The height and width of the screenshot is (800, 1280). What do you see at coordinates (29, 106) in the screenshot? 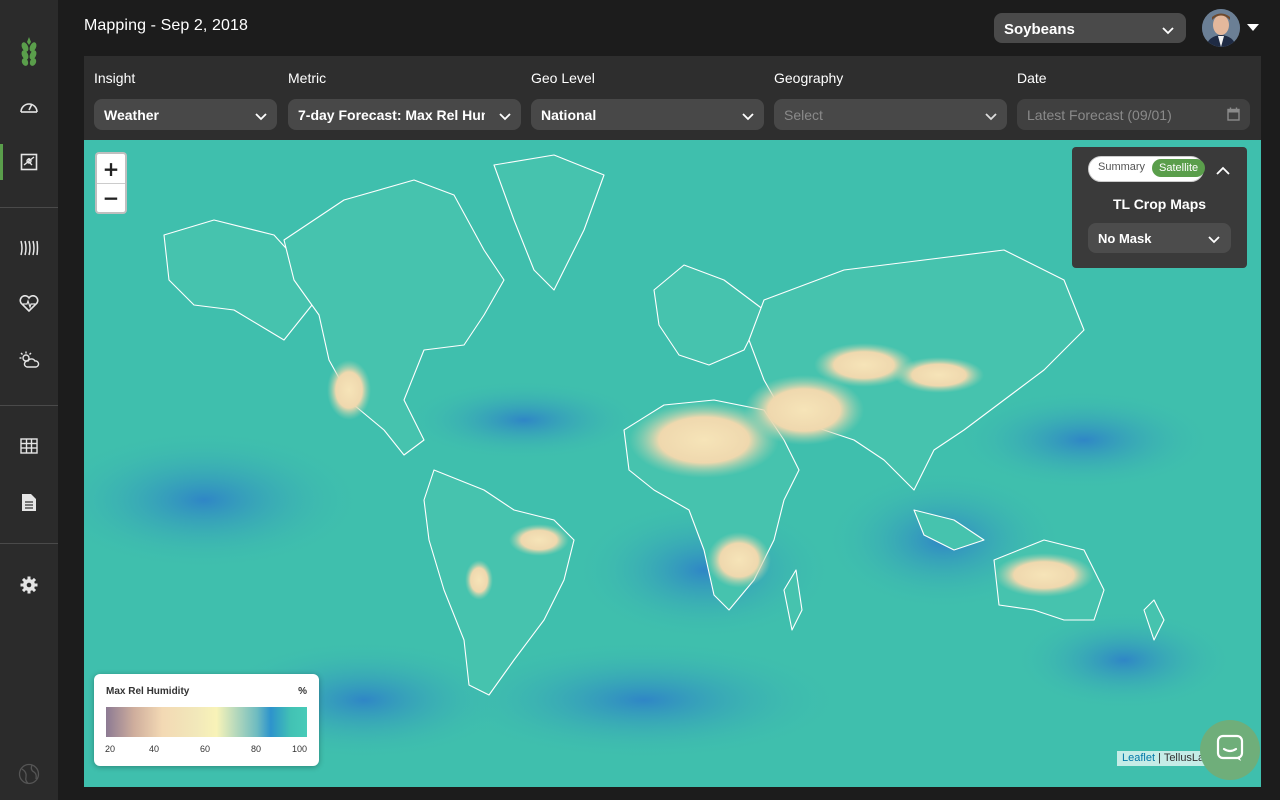
I see `speedometer-icon` at bounding box center [29, 106].